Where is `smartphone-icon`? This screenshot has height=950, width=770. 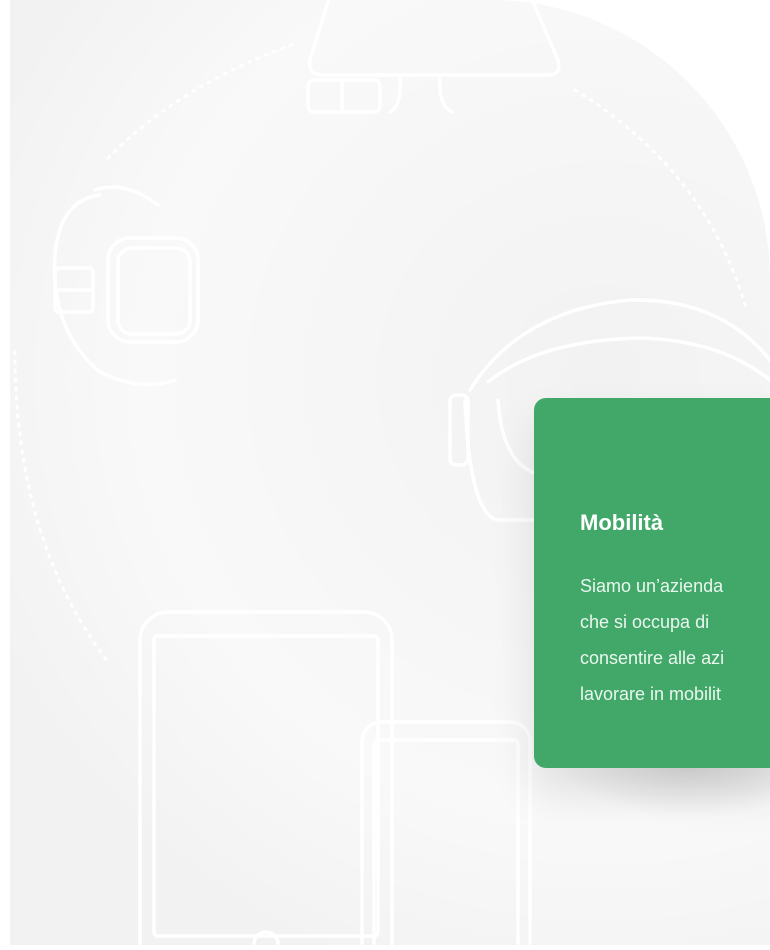
smartphone-icon is located at coordinates (446, 835).